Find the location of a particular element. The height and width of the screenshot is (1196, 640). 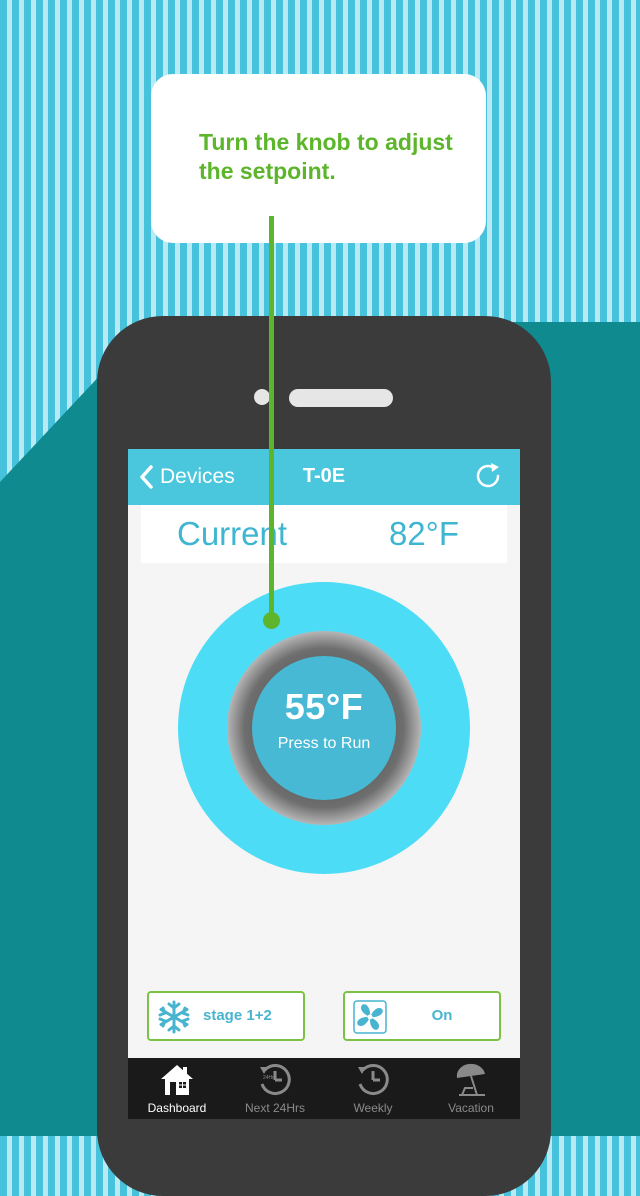

callout-text: Turn the knob to adjust the setpoint. is located at coordinates (326, 156).